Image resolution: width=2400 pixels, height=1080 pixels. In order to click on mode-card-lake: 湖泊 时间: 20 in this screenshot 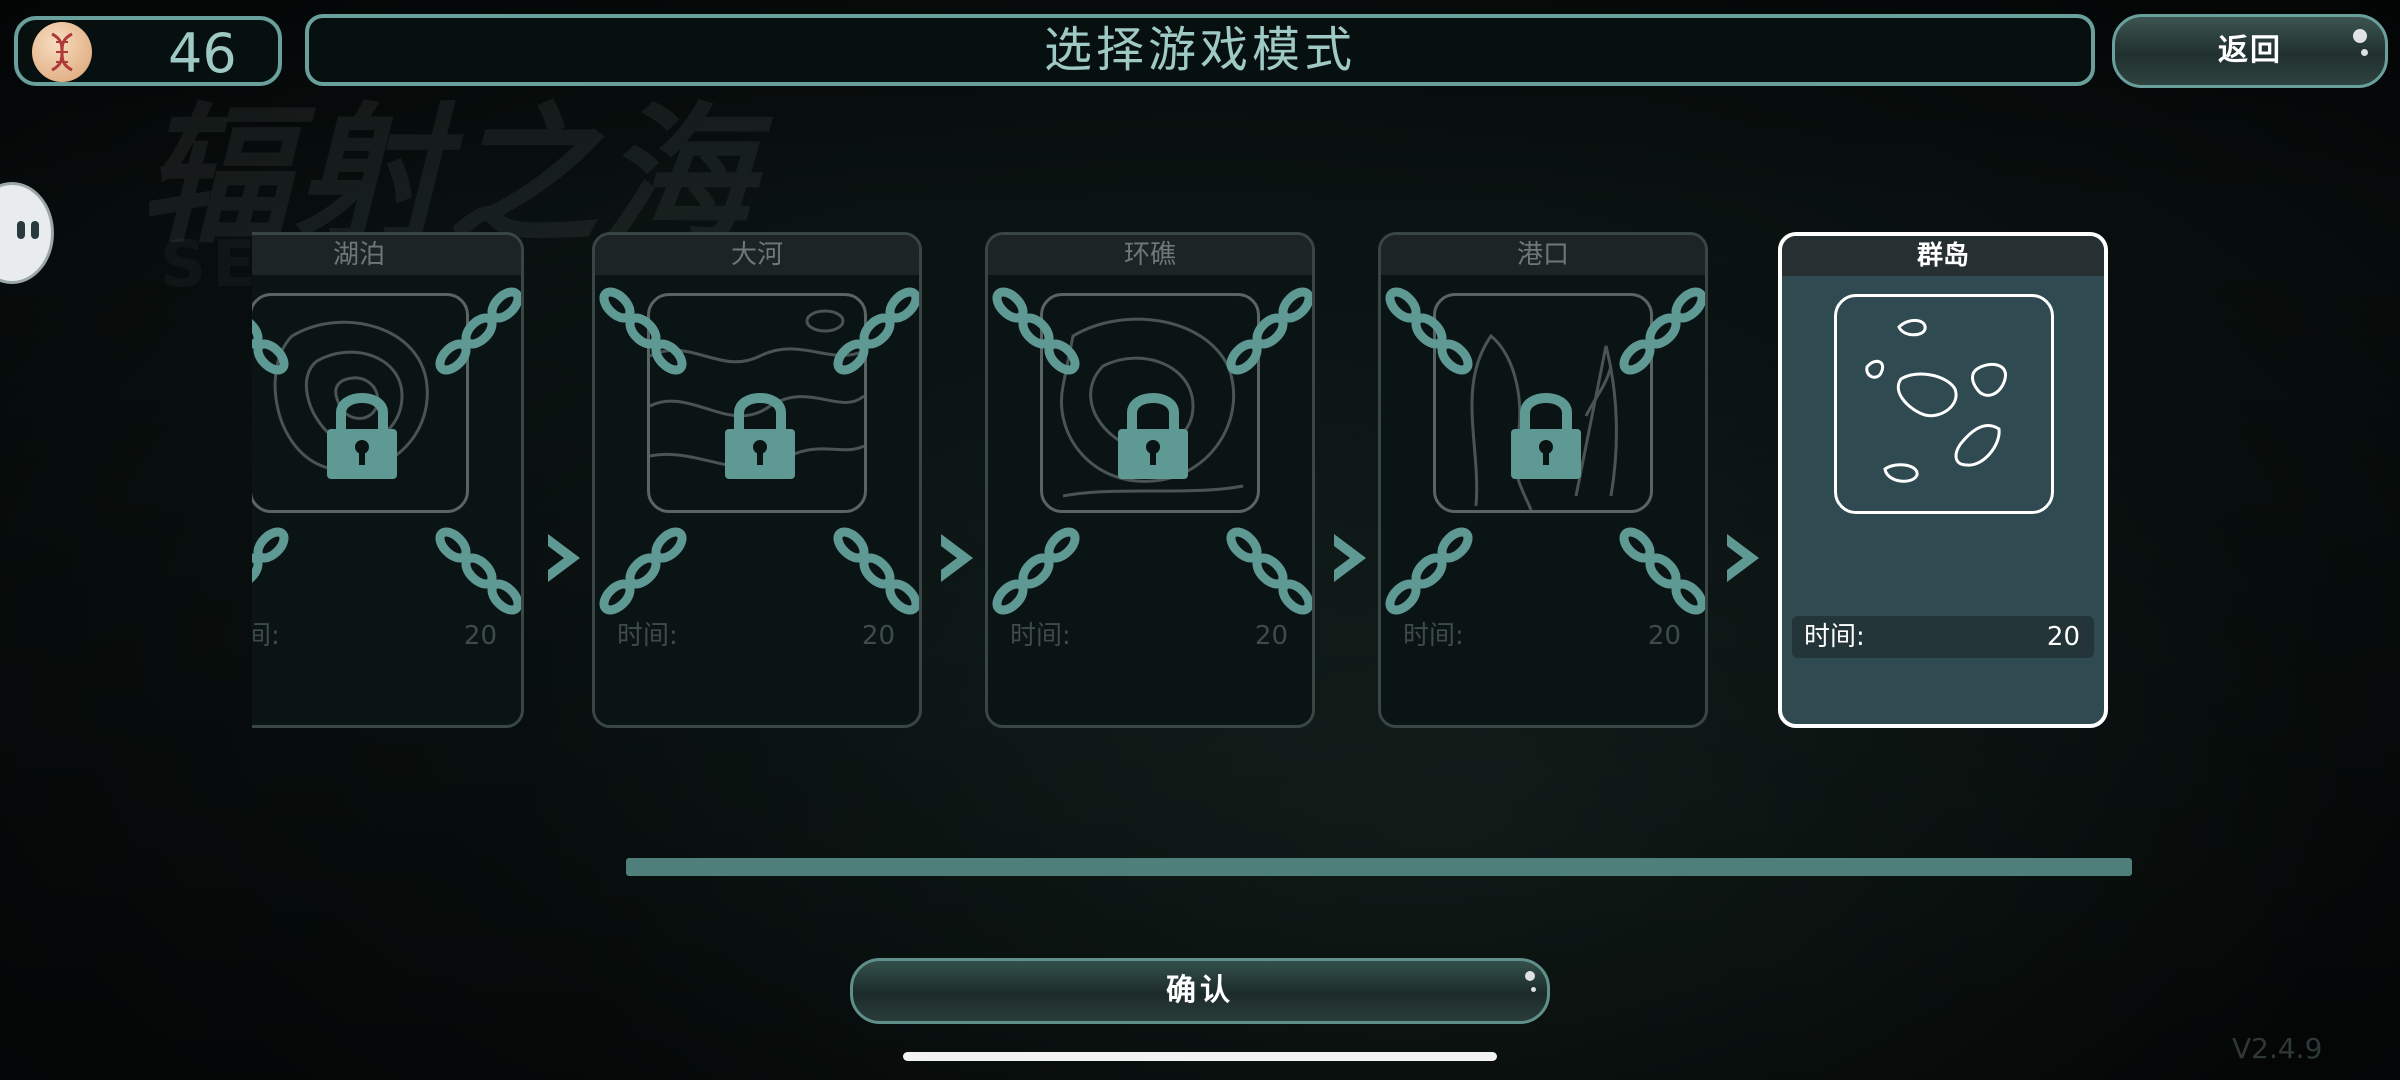, I will do `click(388, 480)`.